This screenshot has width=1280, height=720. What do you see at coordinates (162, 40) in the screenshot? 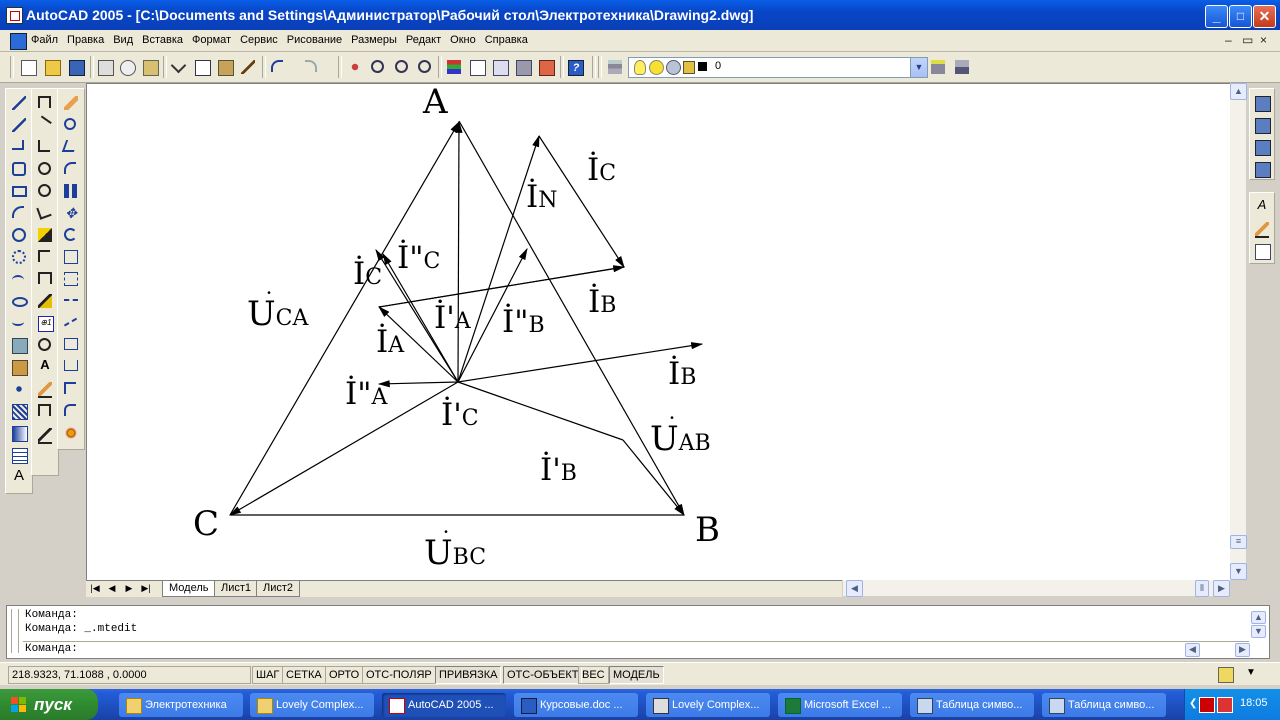
I see `menu-insert: Вставка` at bounding box center [162, 40].